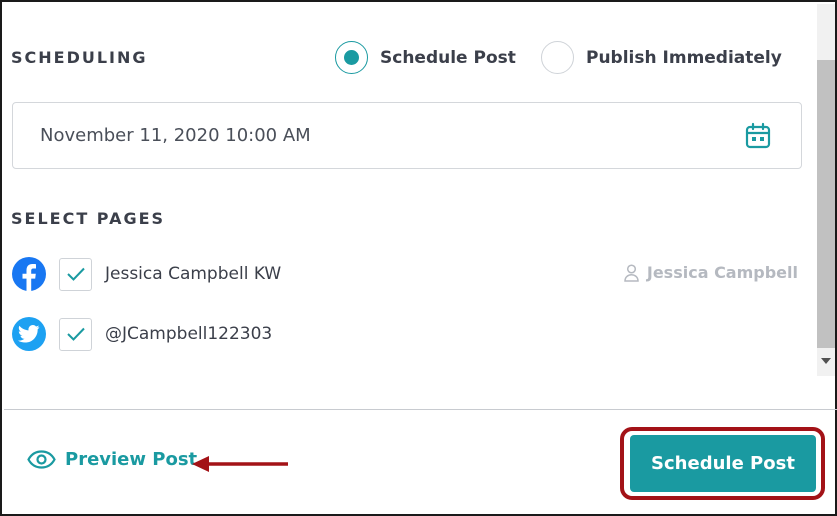 This screenshot has width=837, height=516. I want to click on scrollbar-thumb, so click(826, 204).